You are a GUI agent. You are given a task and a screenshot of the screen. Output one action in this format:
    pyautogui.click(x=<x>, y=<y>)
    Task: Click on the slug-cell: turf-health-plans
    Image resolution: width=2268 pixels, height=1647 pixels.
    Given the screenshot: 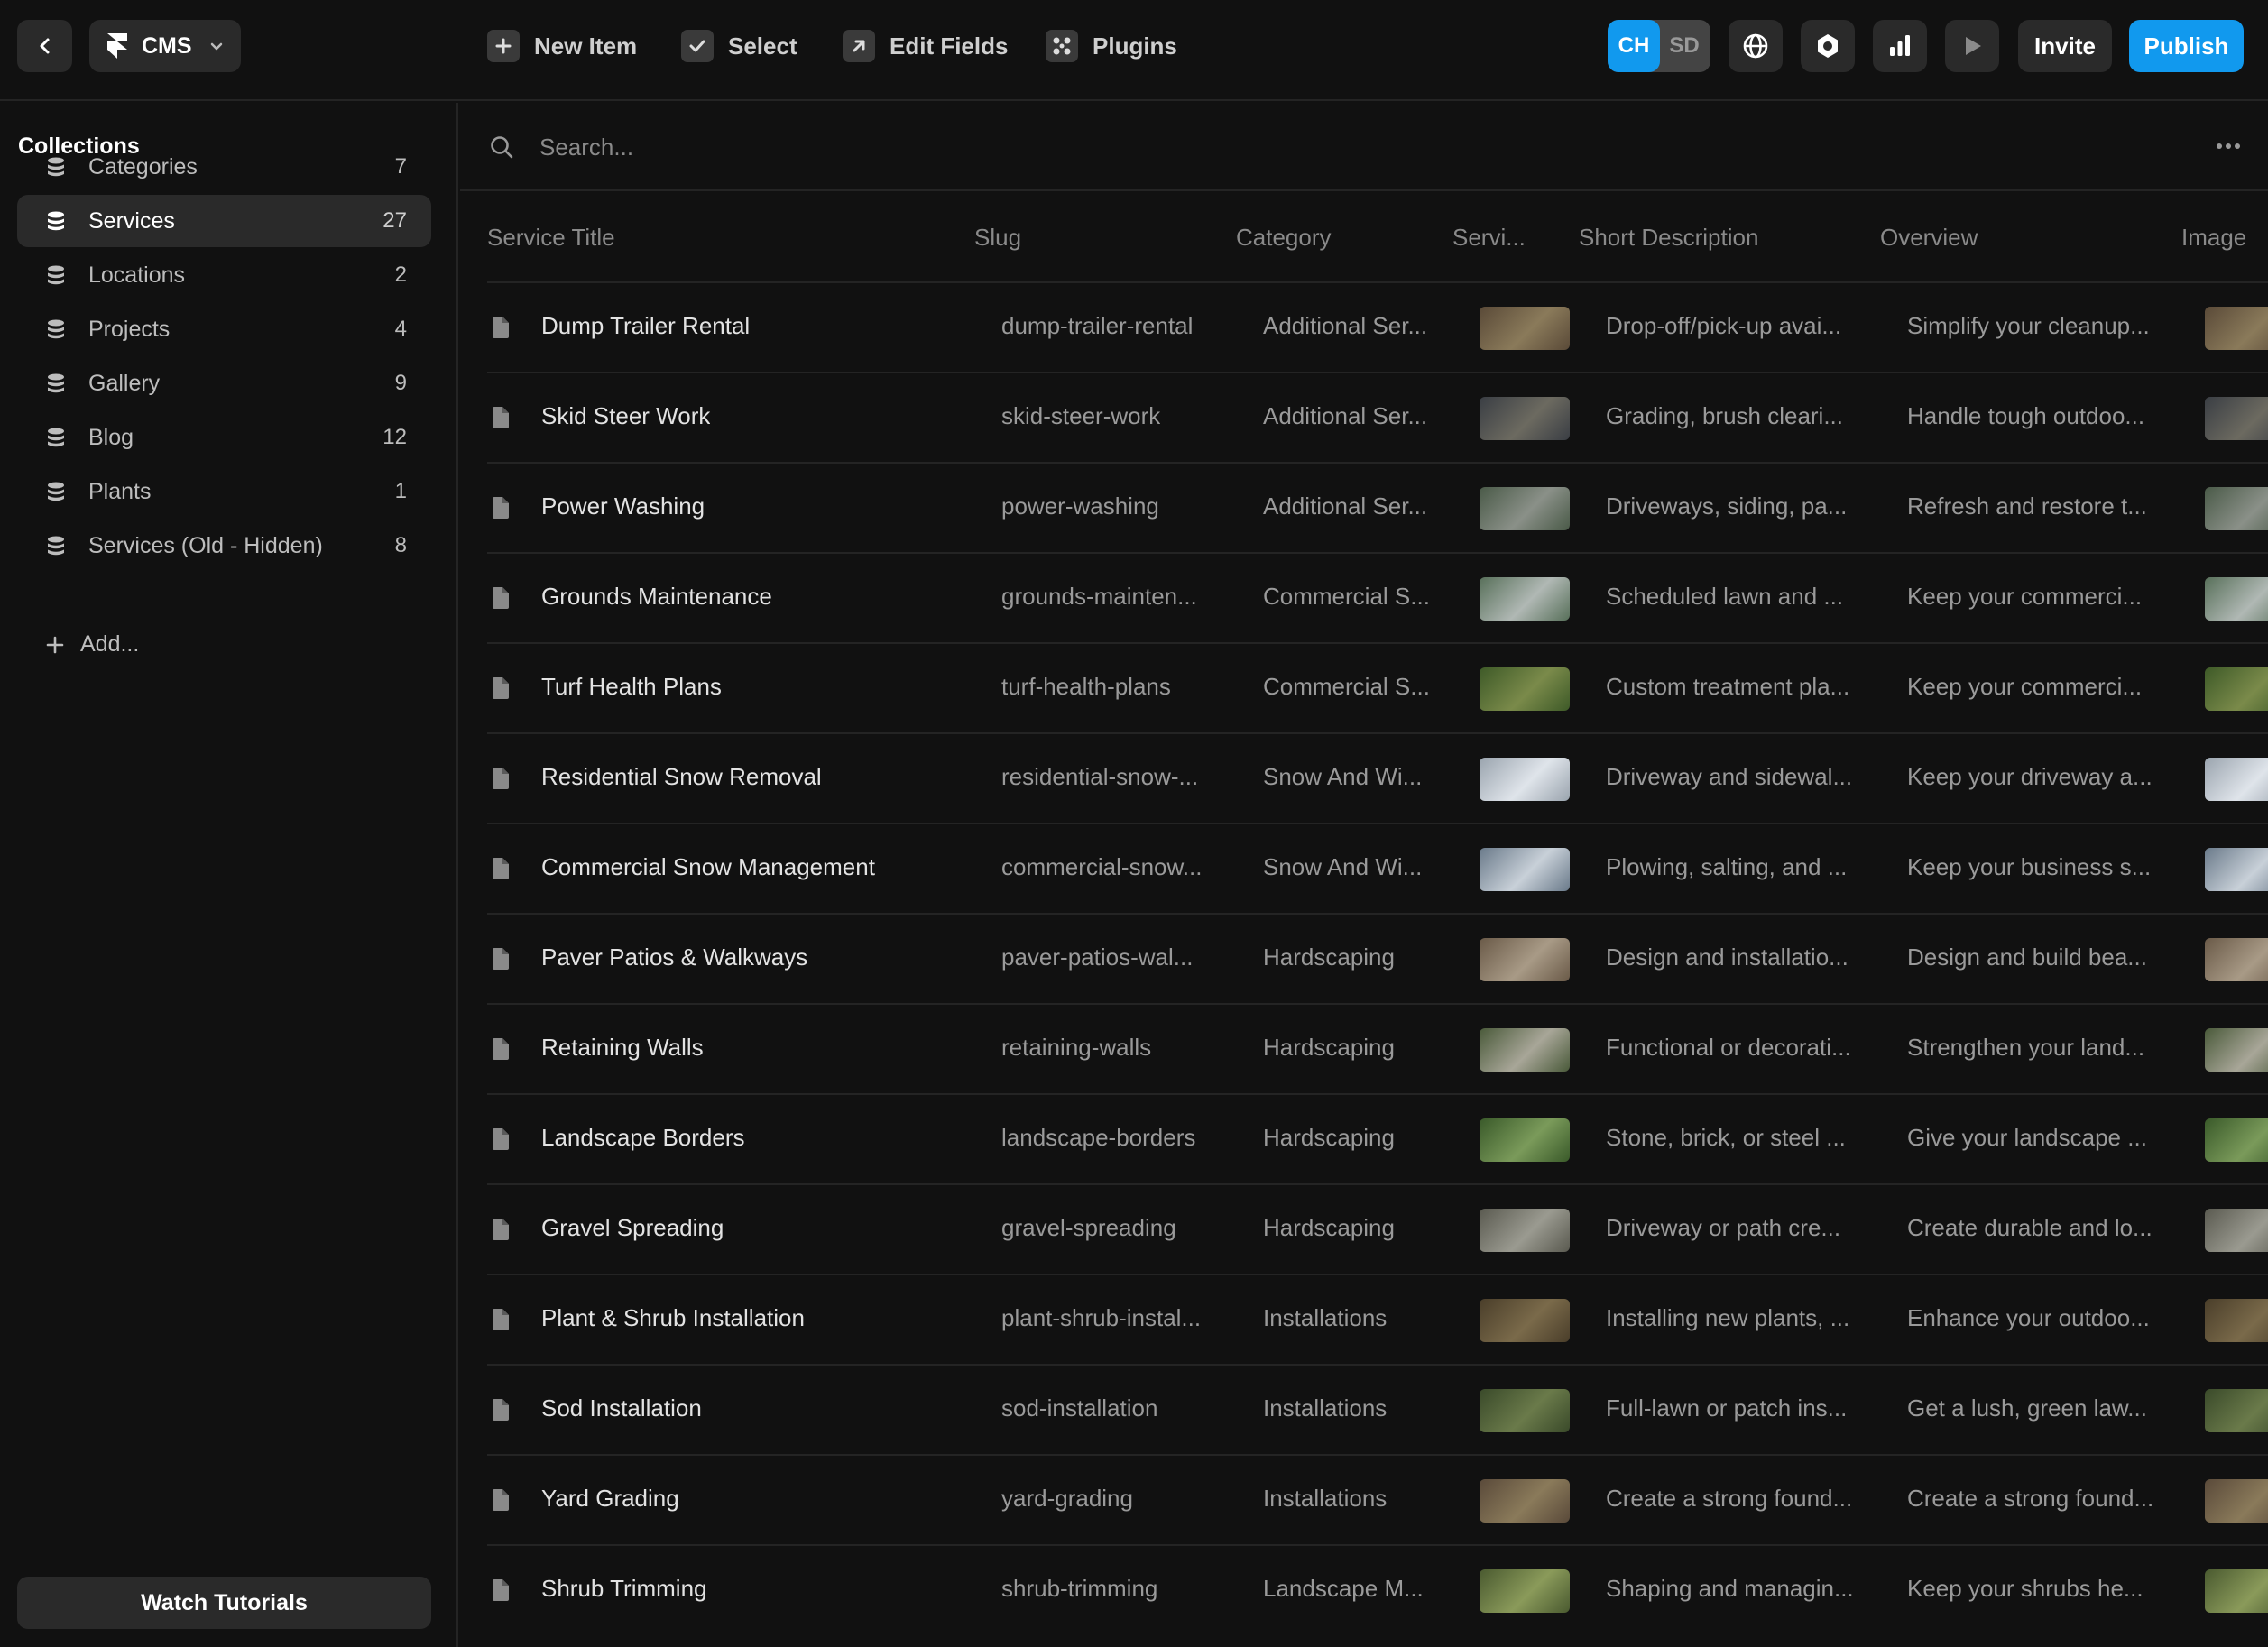 What is the action you would take?
    pyautogui.click(x=1086, y=686)
    